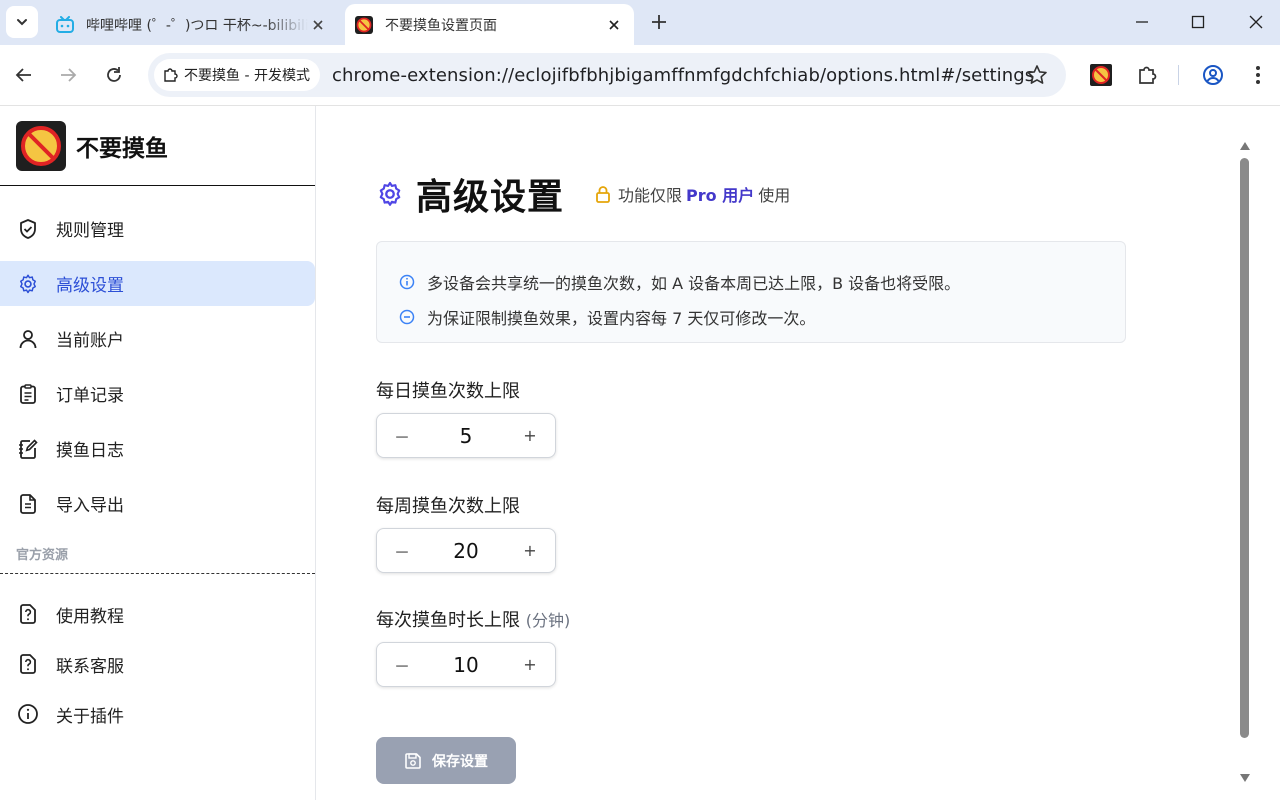 The height and width of the screenshot is (800, 1280). I want to click on browser-menu-button, so click(1258, 75).